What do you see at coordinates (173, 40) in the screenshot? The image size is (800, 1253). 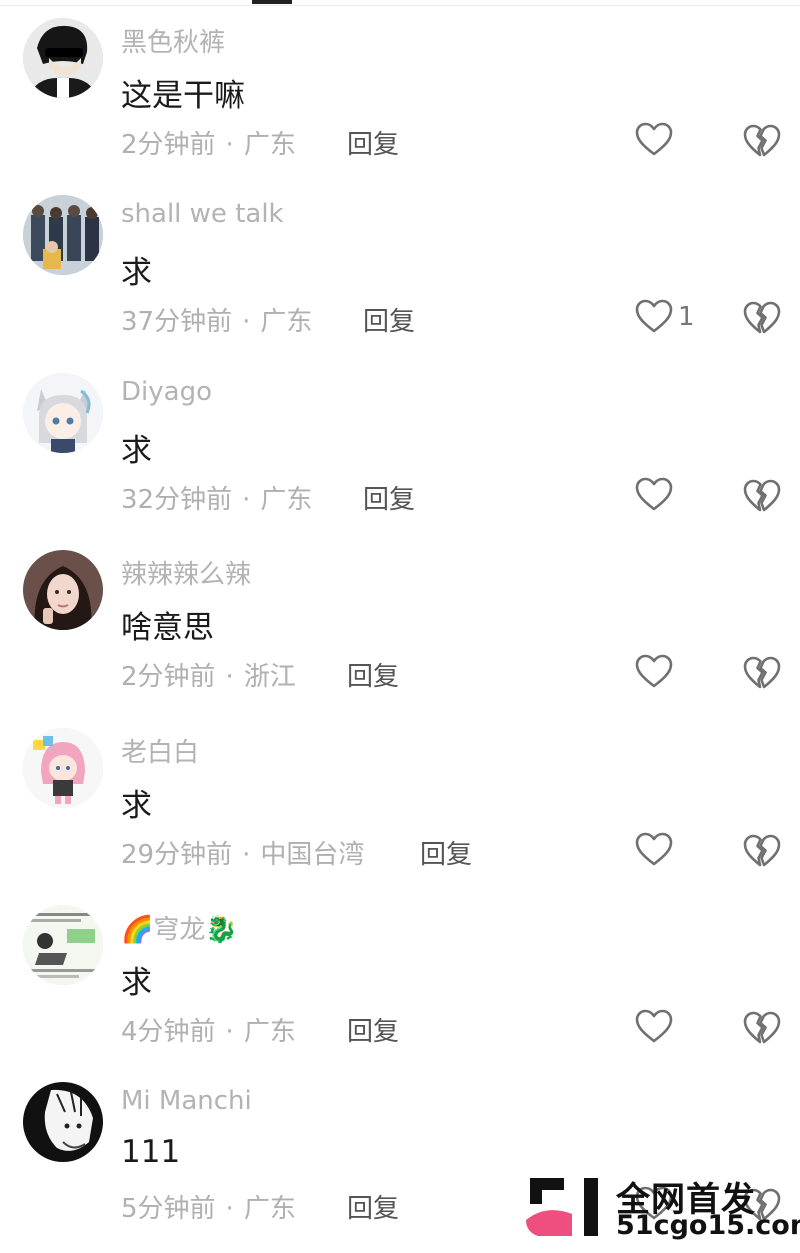 I see `comment-username: 黑色秋裤` at bounding box center [173, 40].